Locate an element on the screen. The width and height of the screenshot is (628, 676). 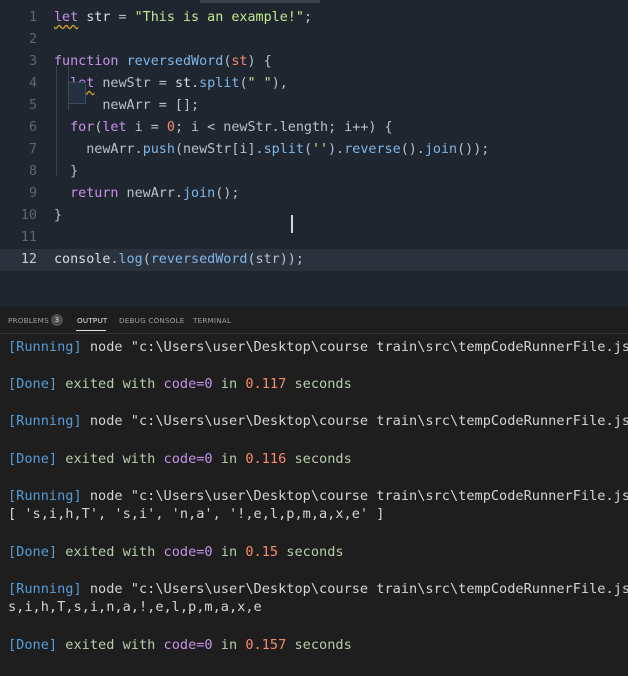
code-token: 0 is located at coordinates (170, 127).